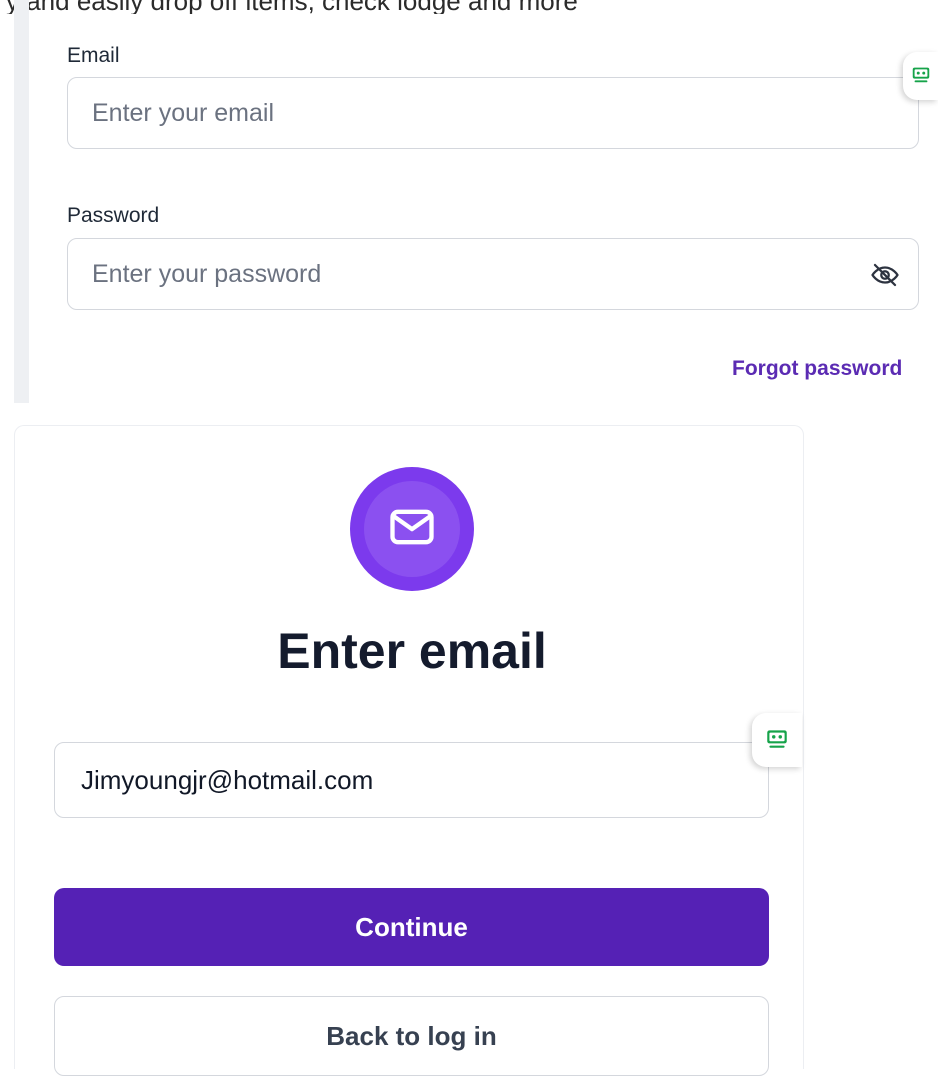 The image size is (938, 1076). What do you see at coordinates (21, 201) in the screenshot?
I see `page-left-rail` at bounding box center [21, 201].